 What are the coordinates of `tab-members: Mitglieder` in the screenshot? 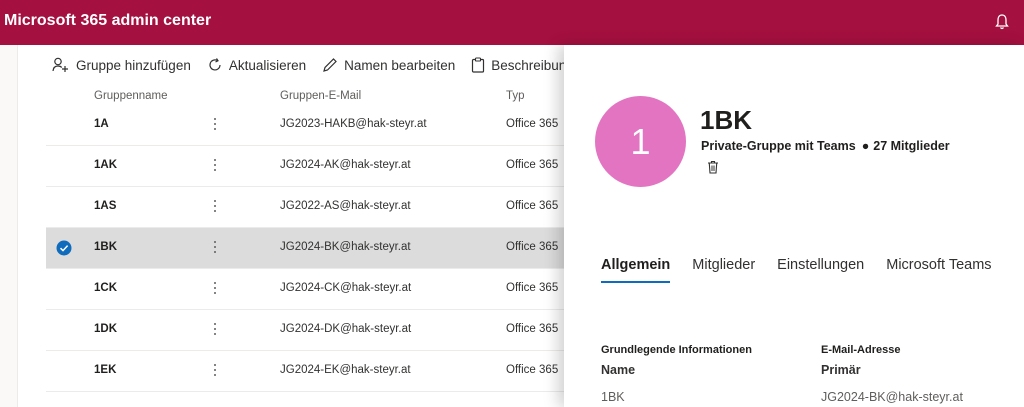 It's located at (723, 270).